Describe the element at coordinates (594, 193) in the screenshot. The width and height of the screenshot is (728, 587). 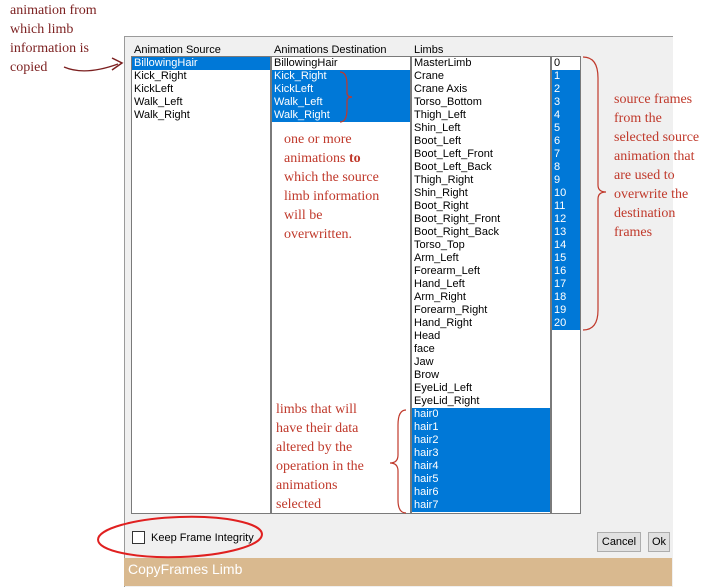
I see `frames-brace` at that location.